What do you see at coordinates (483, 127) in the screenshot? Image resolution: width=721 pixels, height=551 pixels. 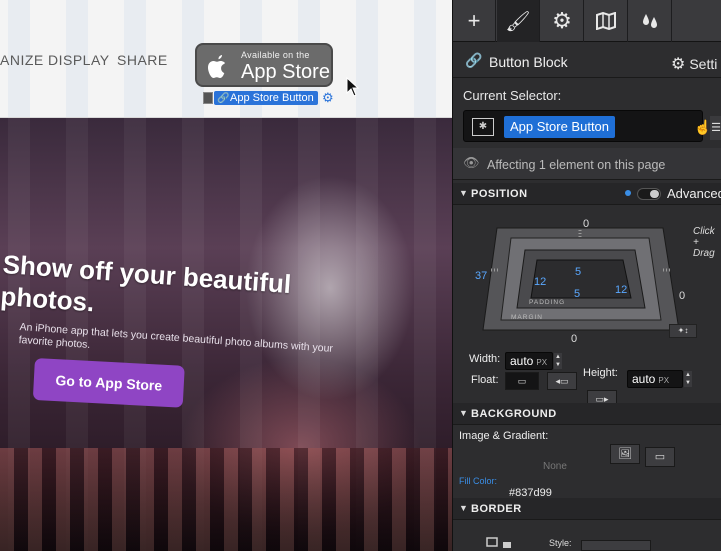 I see `element-type-icon: ✱` at bounding box center [483, 127].